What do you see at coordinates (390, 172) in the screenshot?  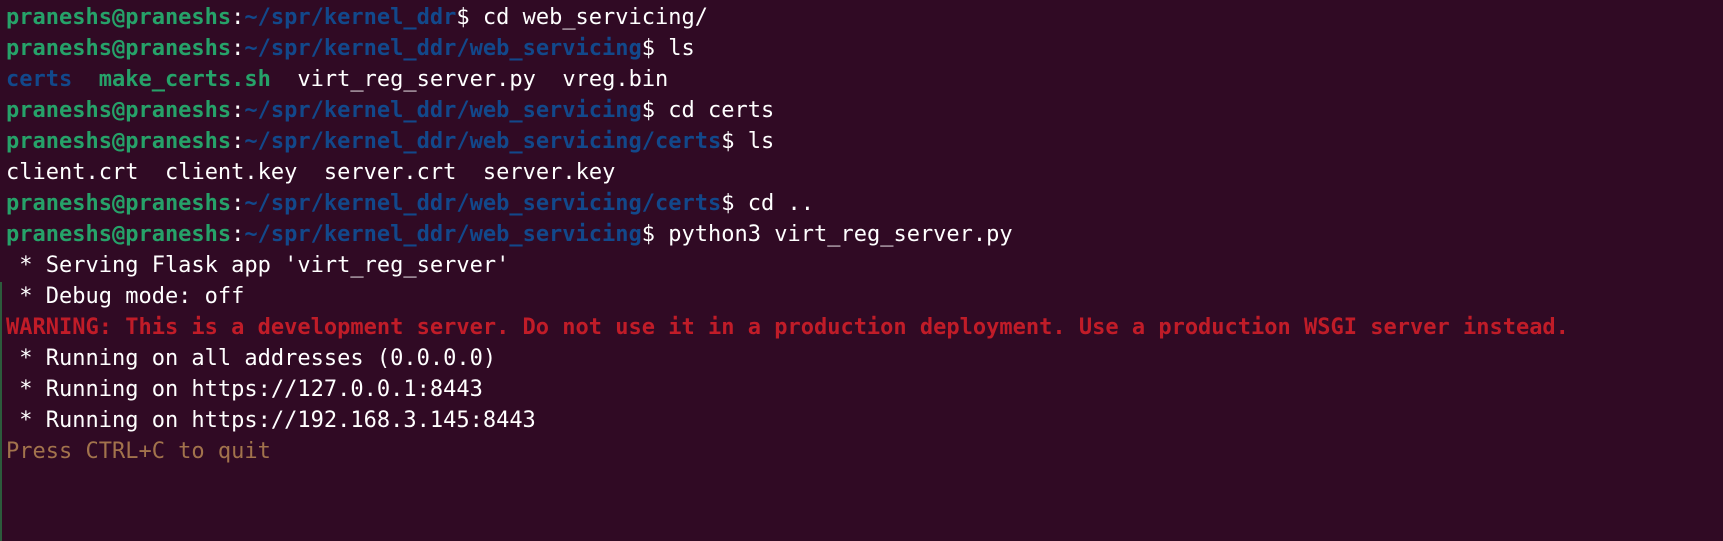 I see `file-entry: server.crt` at bounding box center [390, 172].